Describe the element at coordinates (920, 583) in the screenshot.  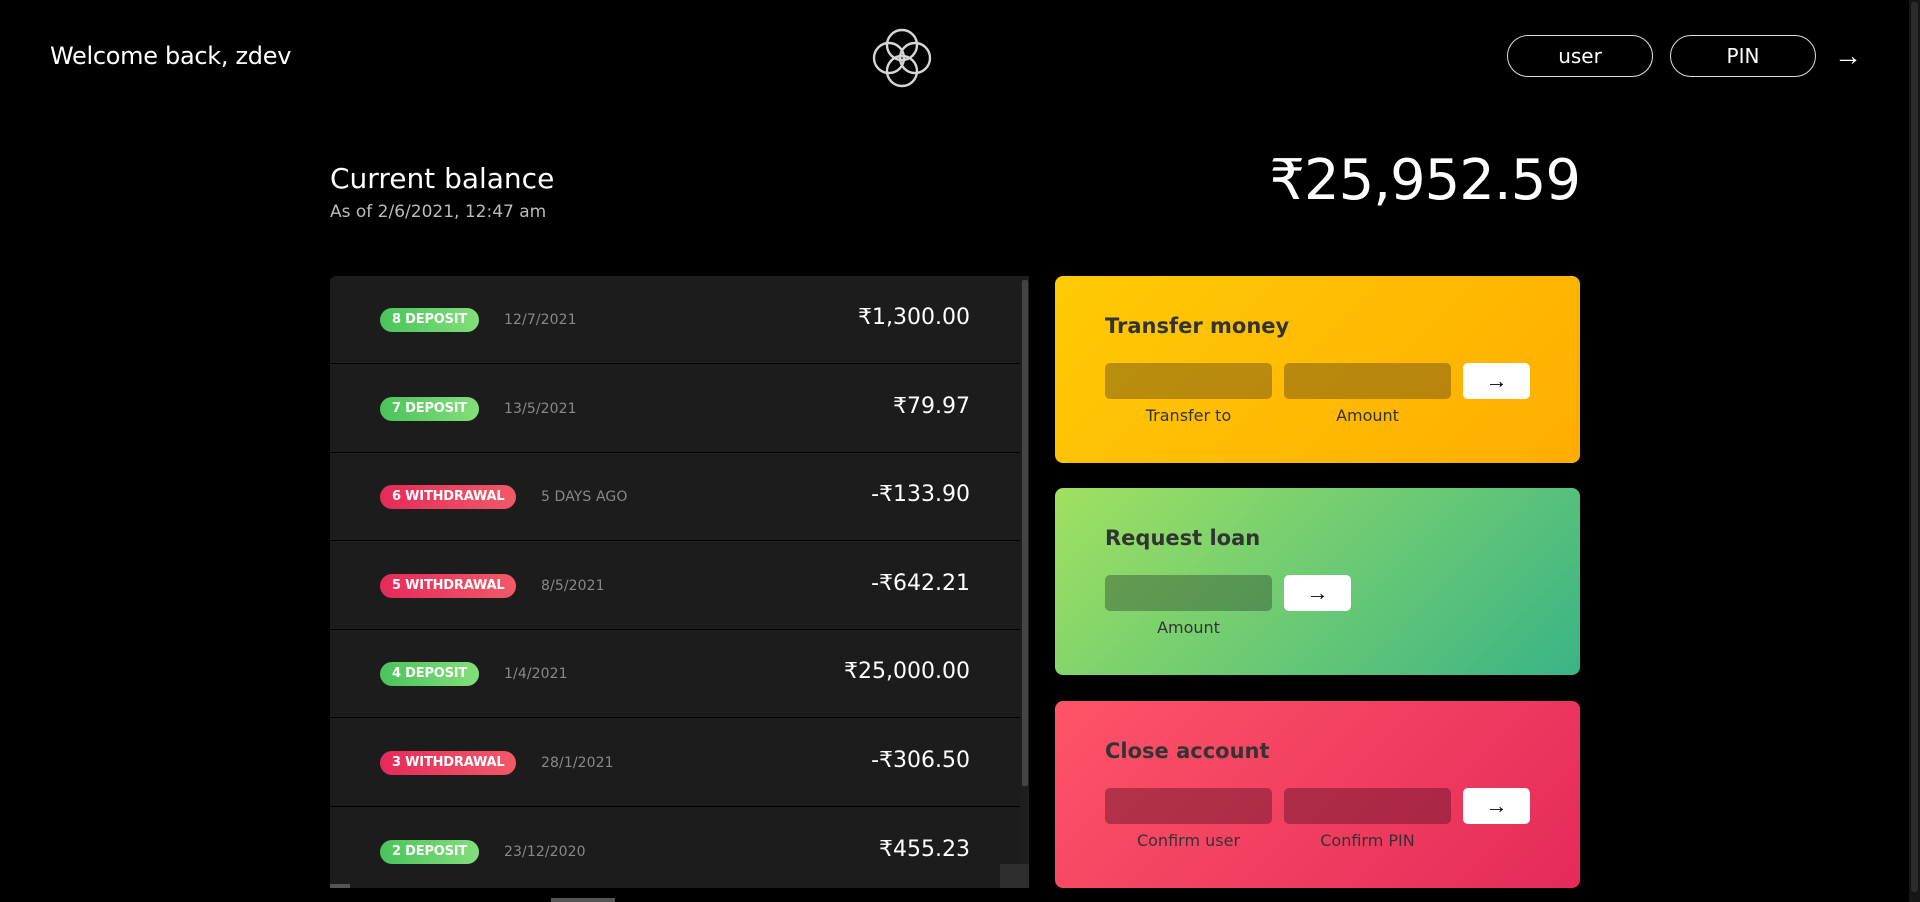
I see `movement-value: -₹642.21` at that location.